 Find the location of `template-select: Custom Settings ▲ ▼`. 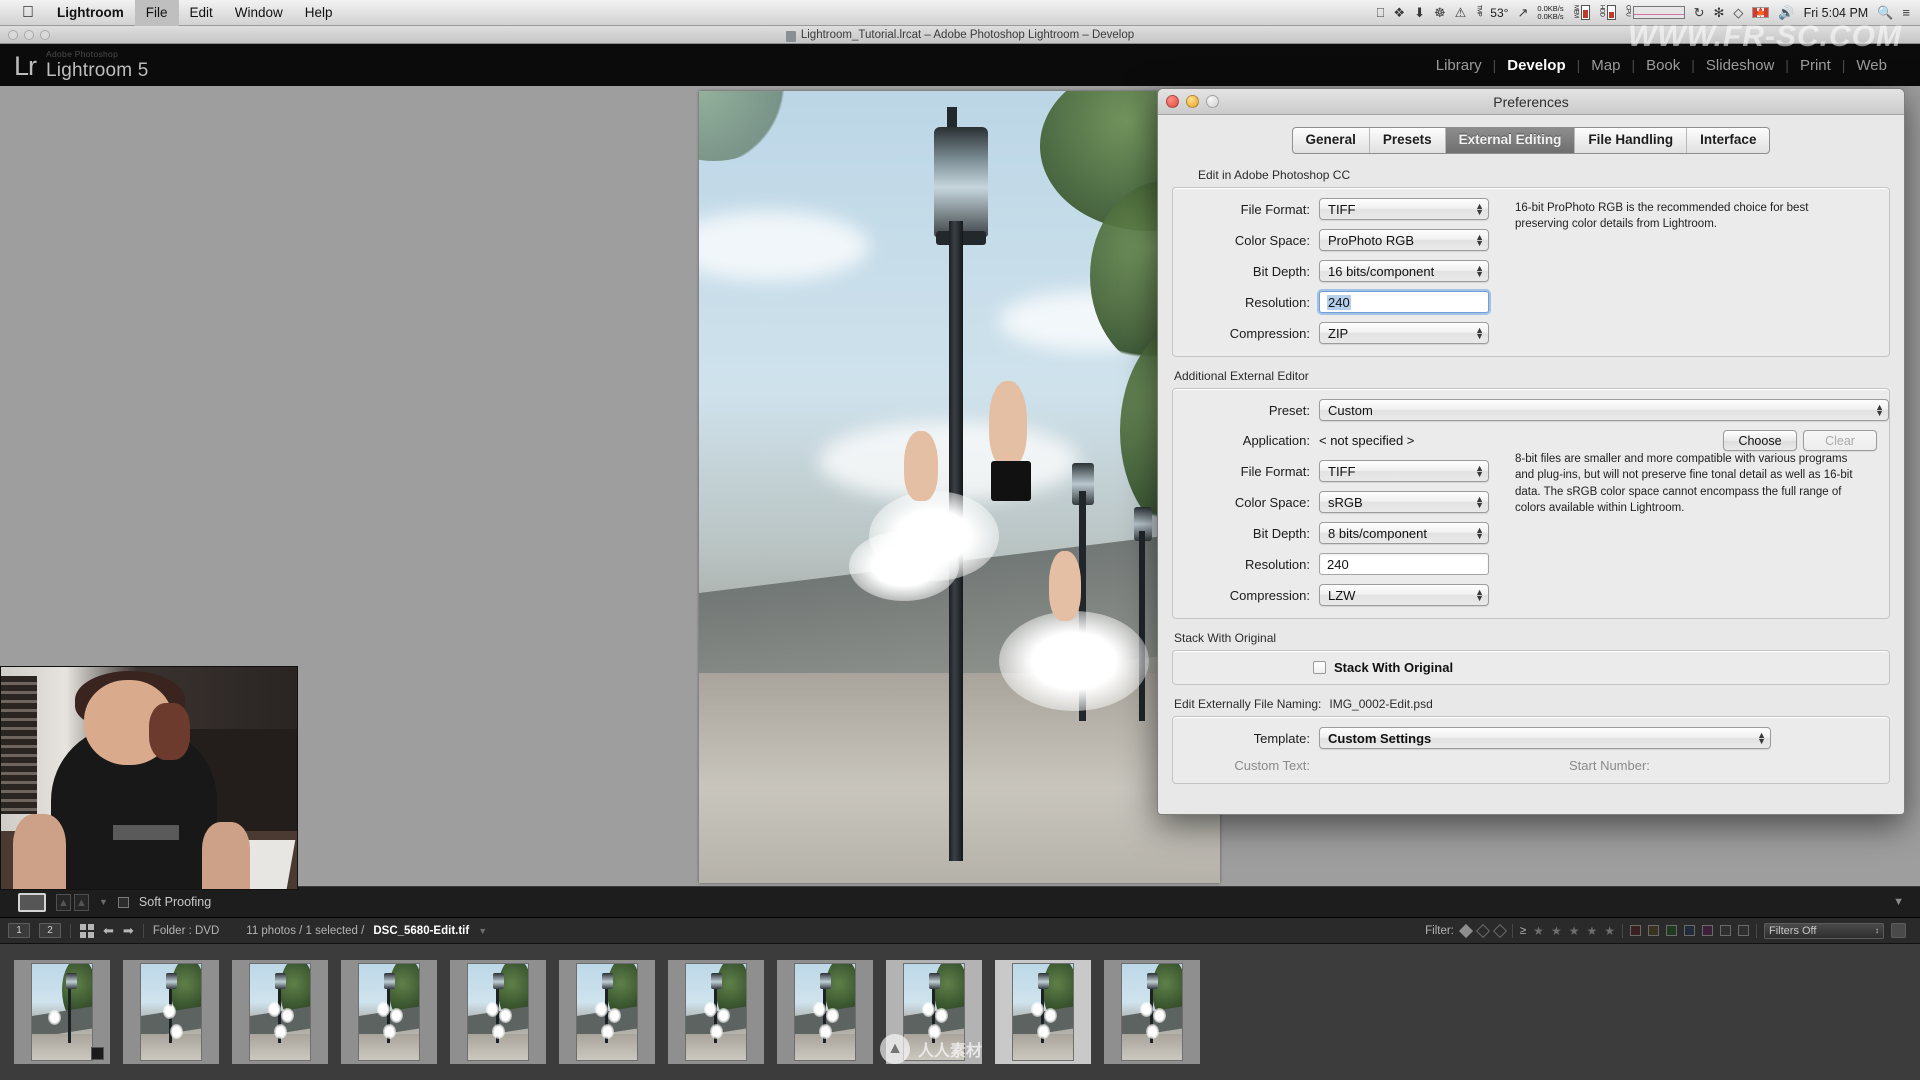

template-select: Custom Settings ▲ ▼ is located at coordinates (1545, 738).